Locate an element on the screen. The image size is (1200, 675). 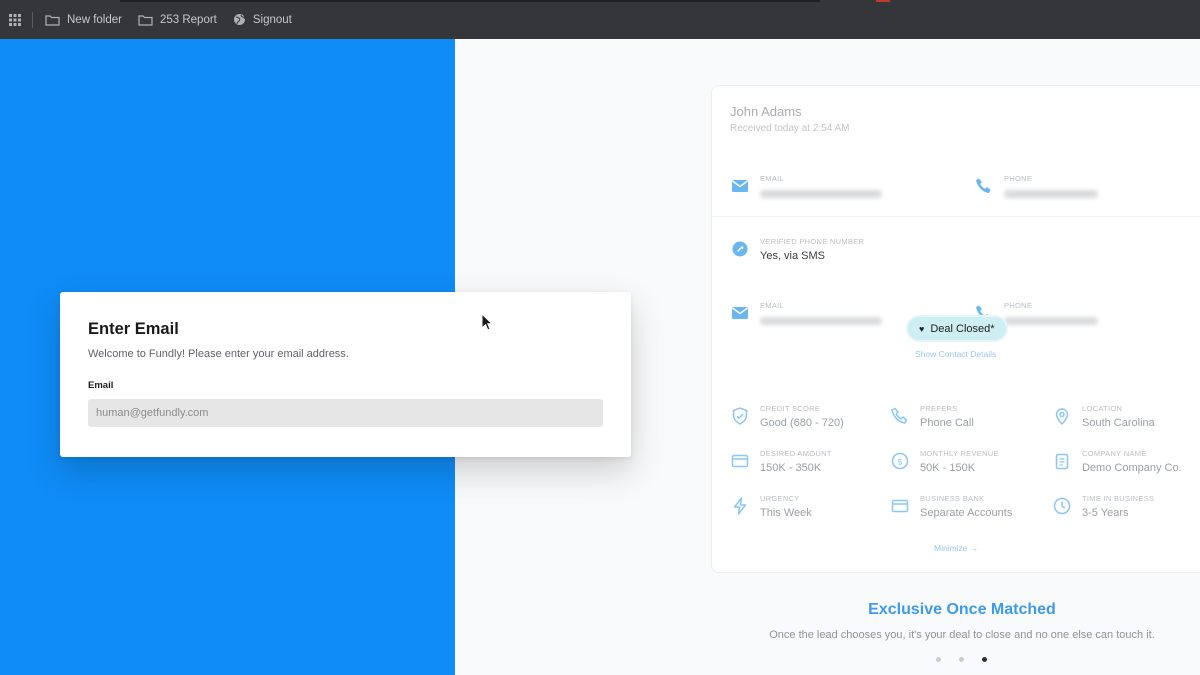
deal-closed-badge: ♥ Deal Closed* is located at coordinates (957, 328).